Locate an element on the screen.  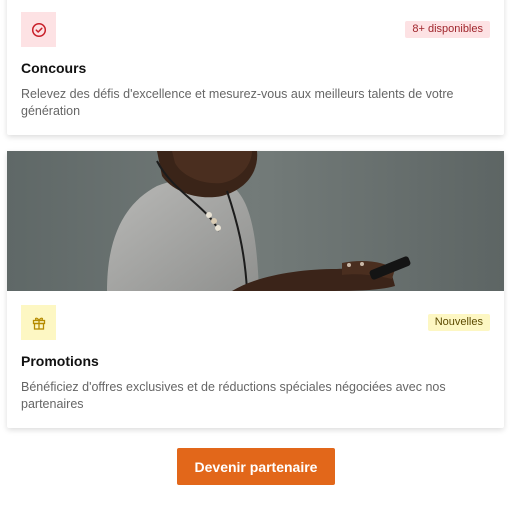
check-circle-icon is located at coordinates (38, 29).